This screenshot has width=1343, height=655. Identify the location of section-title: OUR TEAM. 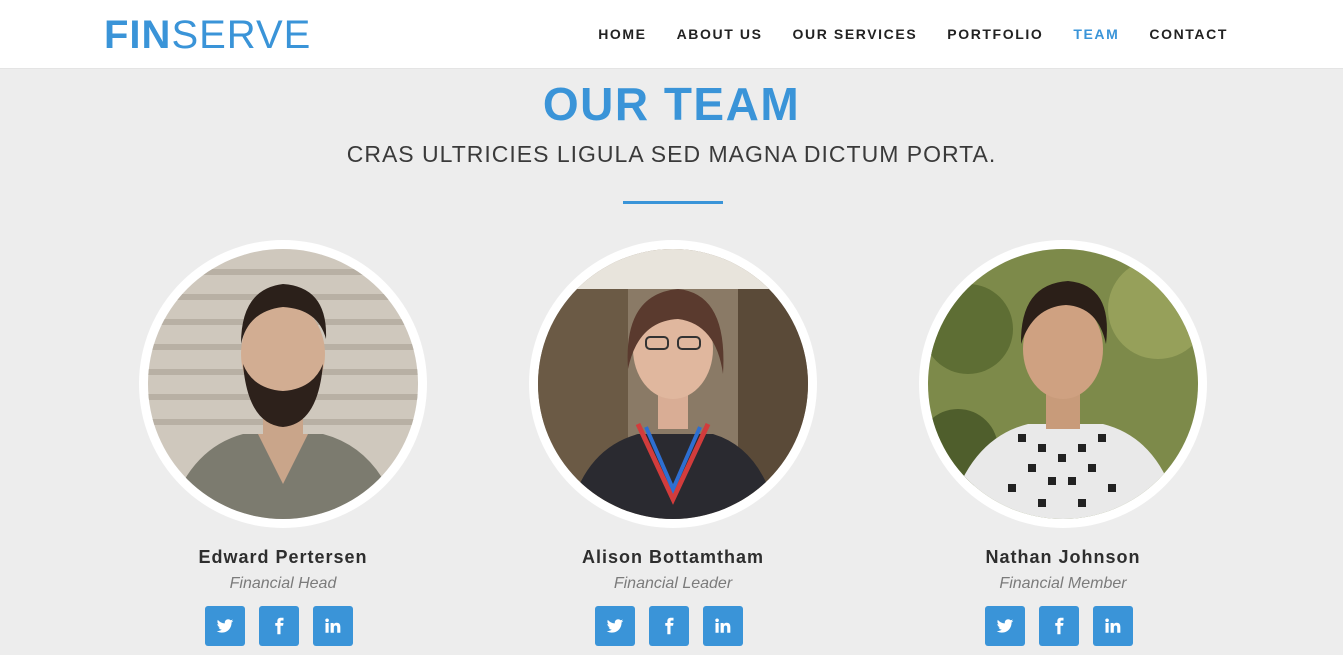
(671, 104).